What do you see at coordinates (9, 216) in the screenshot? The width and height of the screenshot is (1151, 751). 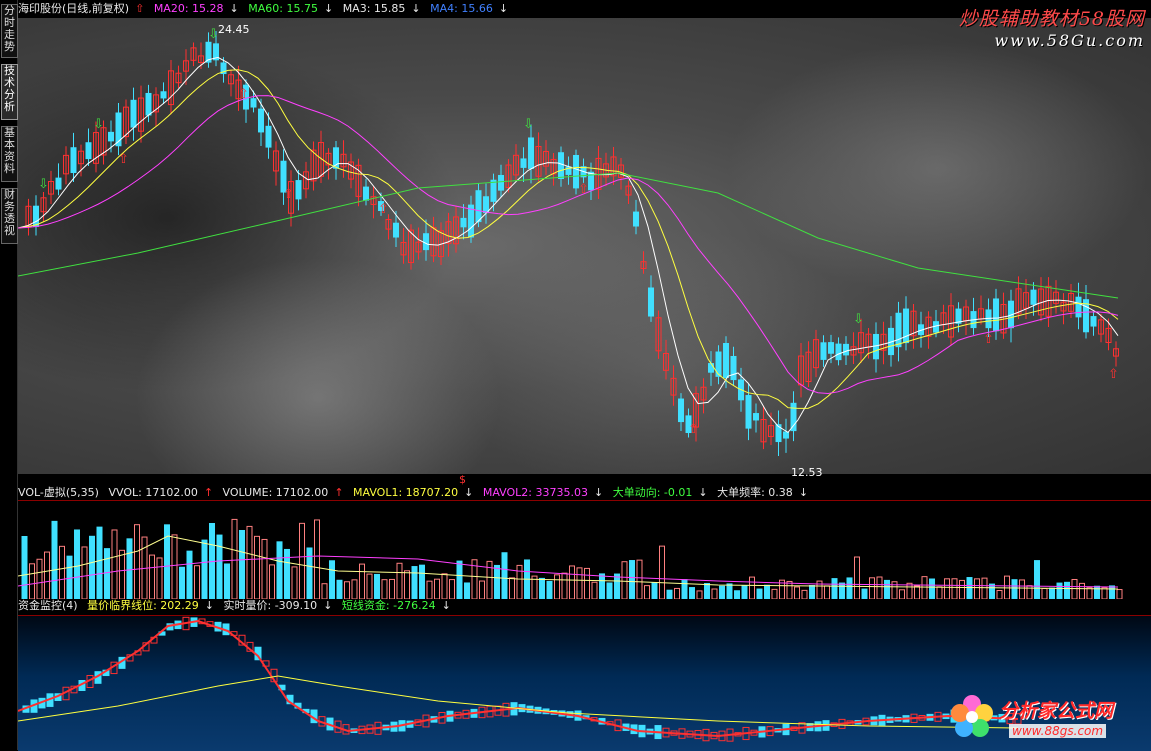 I see `tab-financials: 财务透视` at bounding box center [9, 216].